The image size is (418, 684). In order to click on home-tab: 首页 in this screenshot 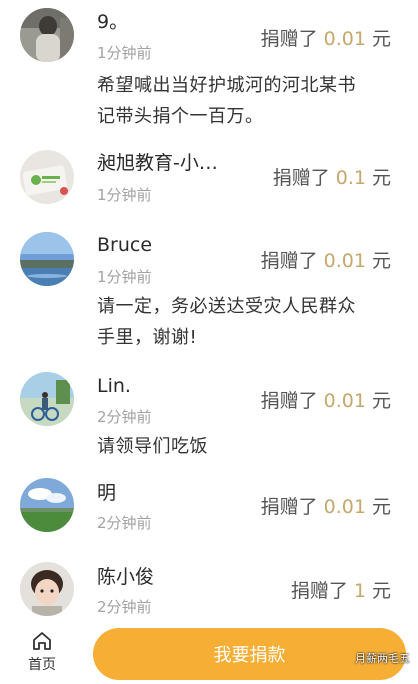, I will do `click(42, 655)`.